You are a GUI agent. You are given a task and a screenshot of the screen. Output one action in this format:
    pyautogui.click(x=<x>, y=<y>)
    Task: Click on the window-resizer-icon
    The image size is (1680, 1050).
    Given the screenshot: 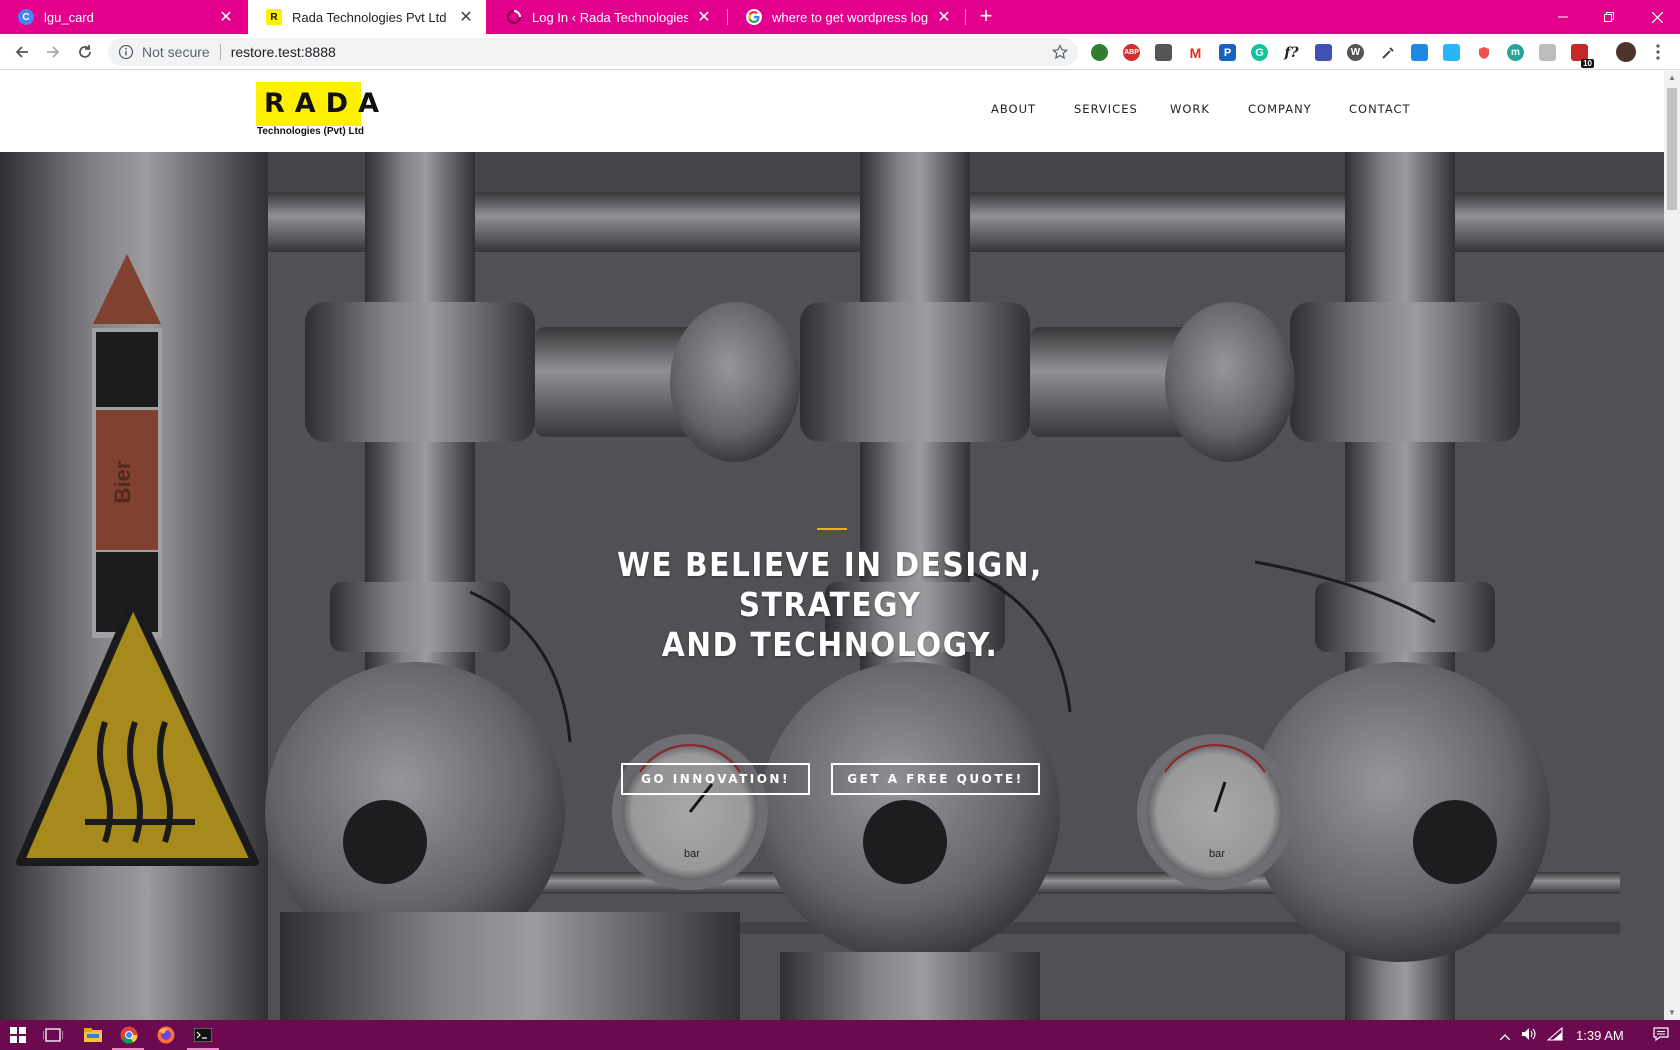 What is the action you would take?
    pyautogui.click(x=1451, y=52)
    